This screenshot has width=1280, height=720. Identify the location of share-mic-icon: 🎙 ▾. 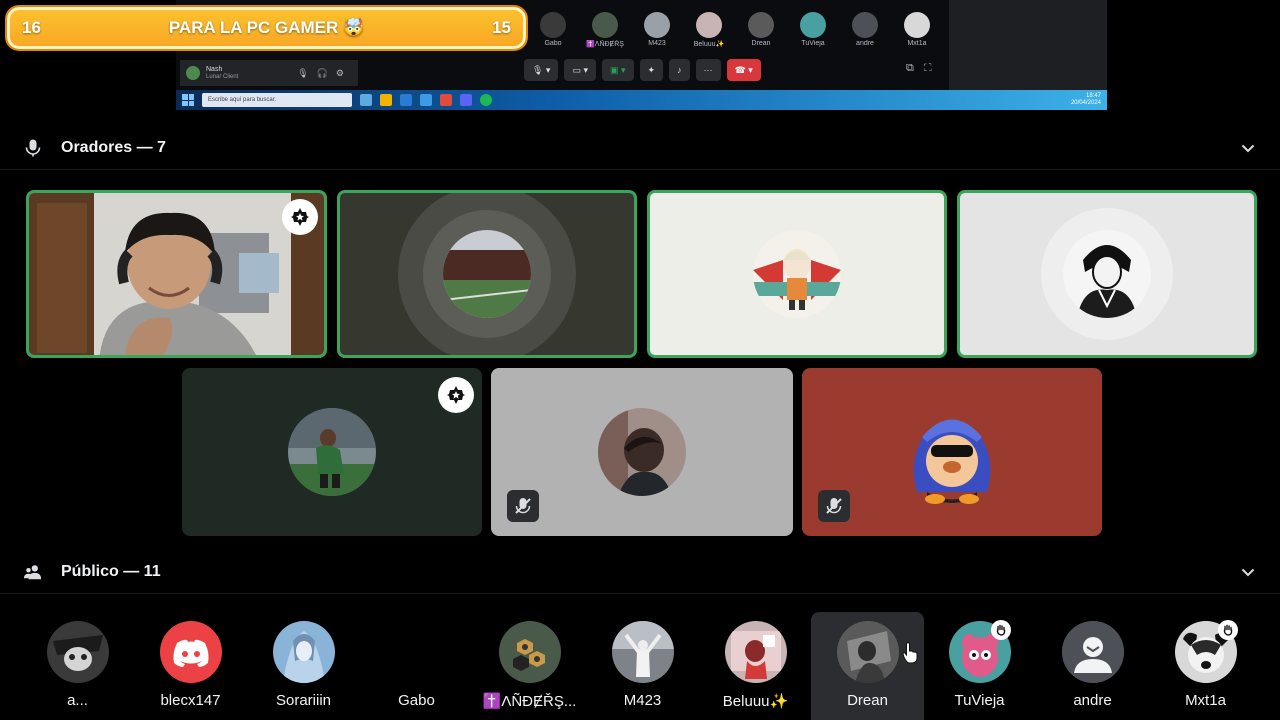
(541, 70).